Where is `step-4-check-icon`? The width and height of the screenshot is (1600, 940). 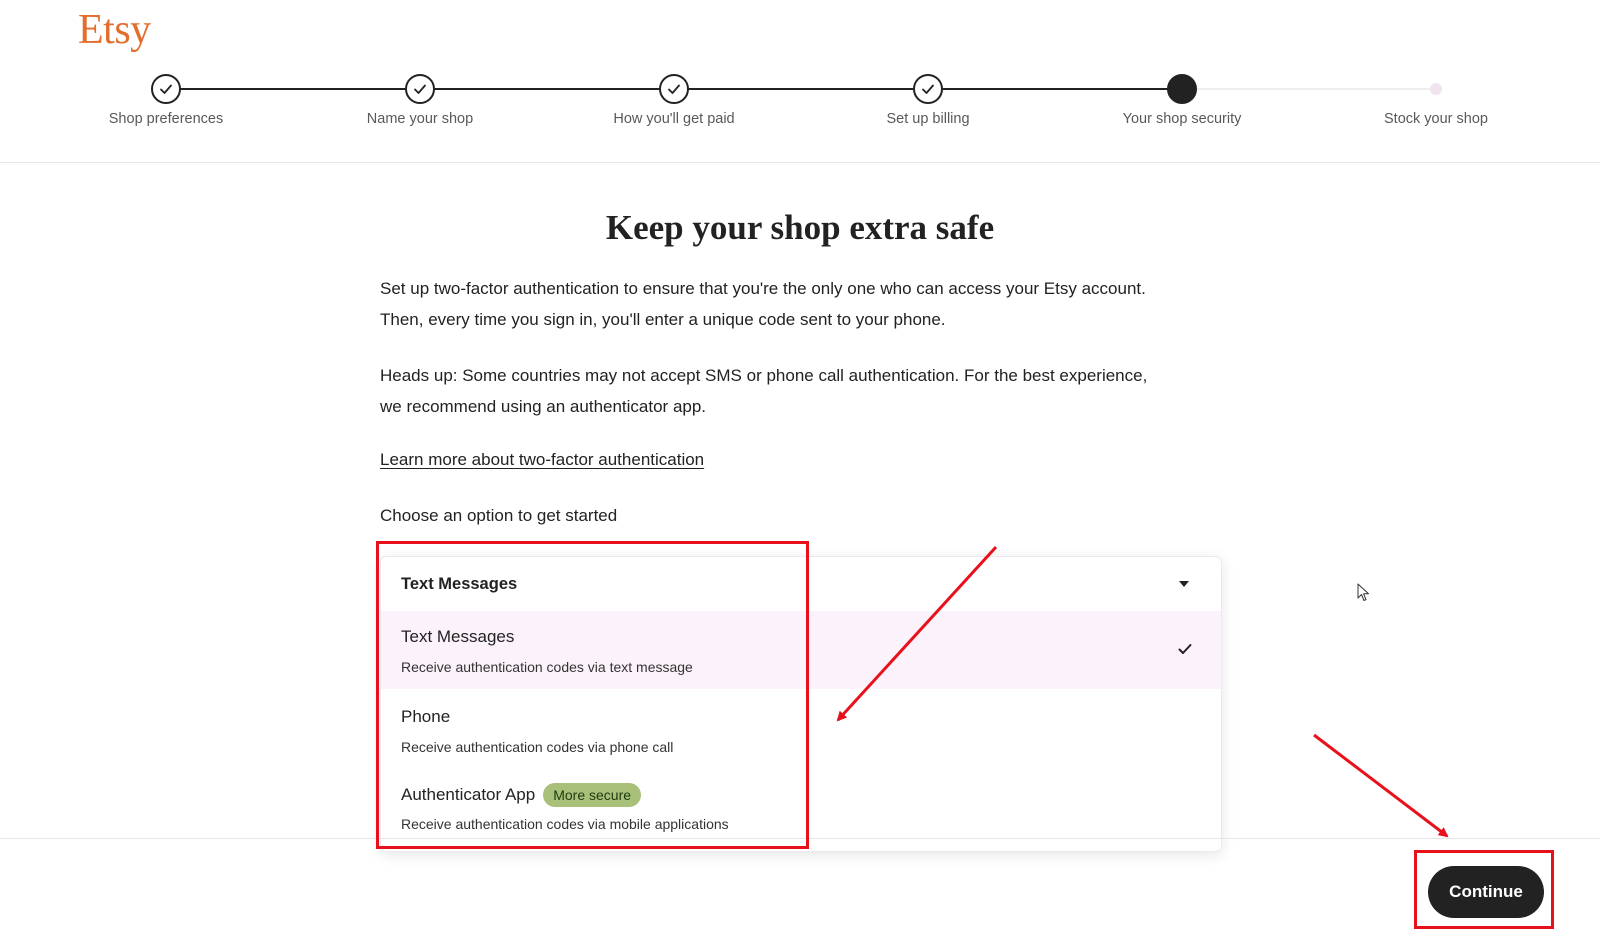
step-4-check-icon is located at coordinates (928, 89).